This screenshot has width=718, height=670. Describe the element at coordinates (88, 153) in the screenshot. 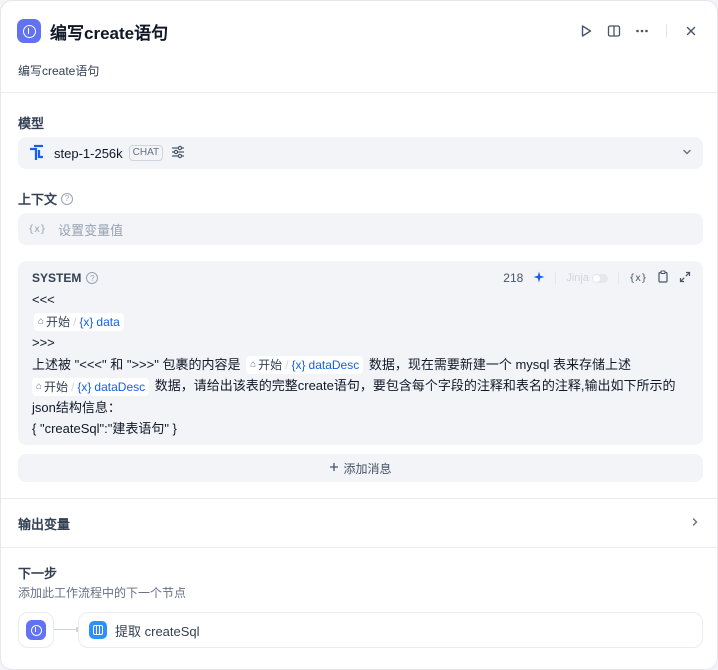

I see `model-name: step-1-256k` at that location.